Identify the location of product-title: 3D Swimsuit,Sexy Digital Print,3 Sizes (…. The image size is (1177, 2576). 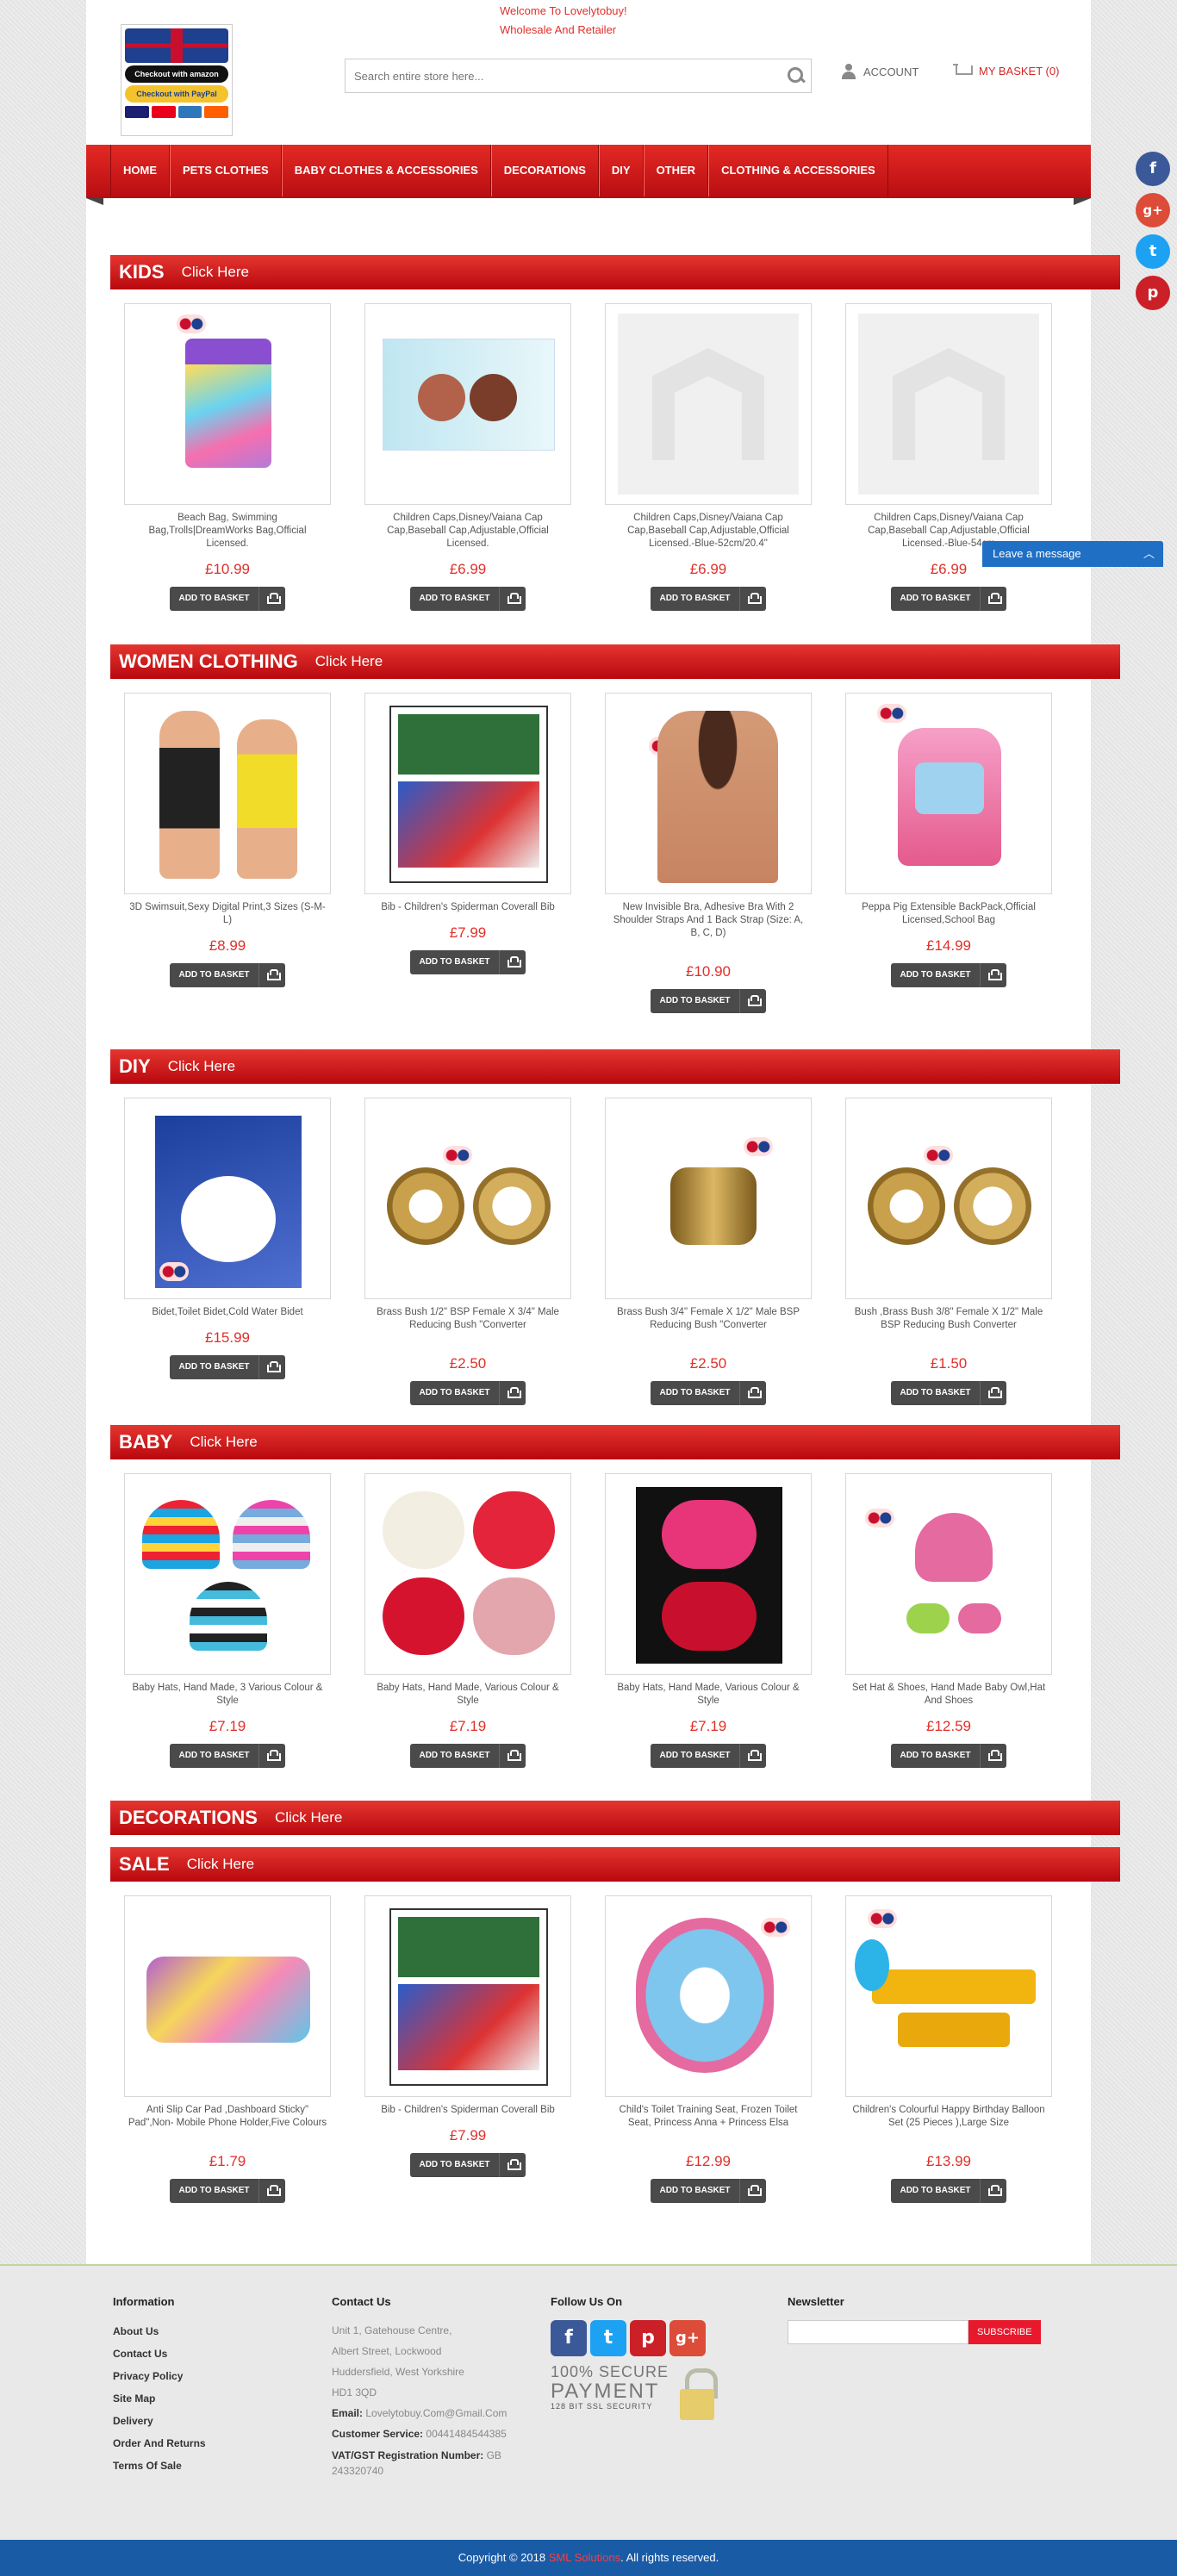
(227, 914).